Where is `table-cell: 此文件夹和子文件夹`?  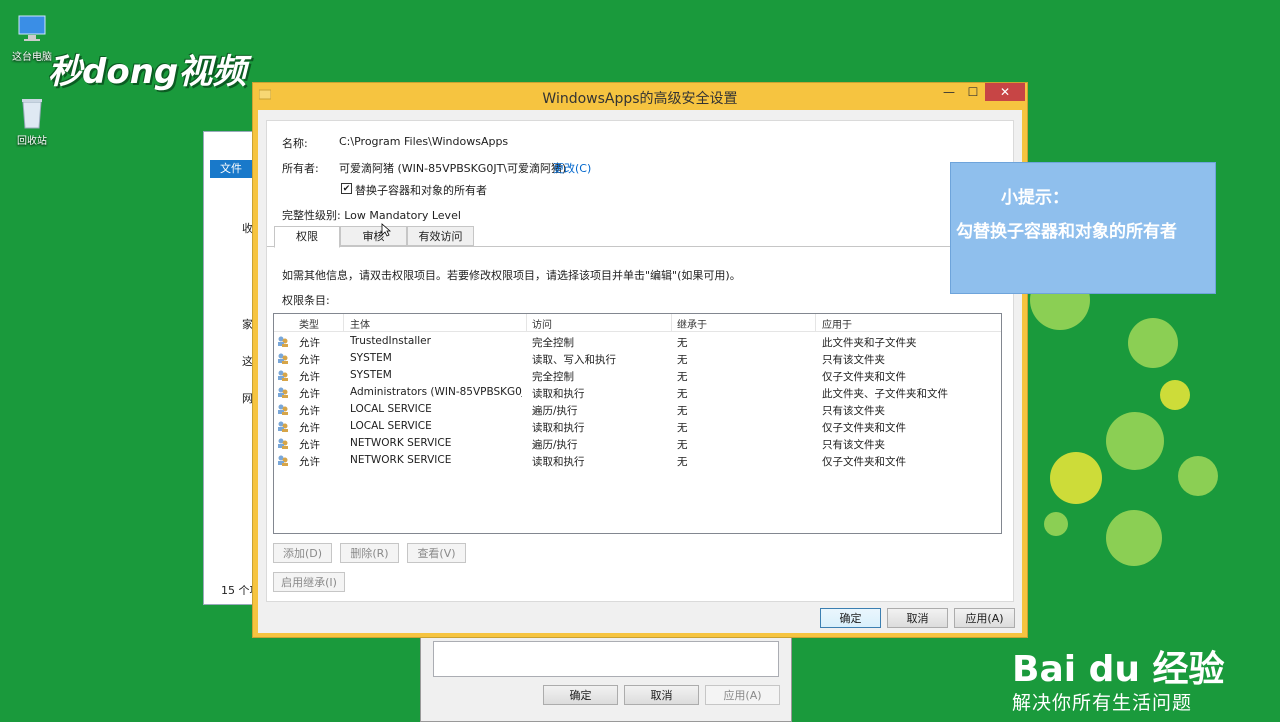 table-cell: 此文件夹和子文件夹 is located at coordinates (869, 343).